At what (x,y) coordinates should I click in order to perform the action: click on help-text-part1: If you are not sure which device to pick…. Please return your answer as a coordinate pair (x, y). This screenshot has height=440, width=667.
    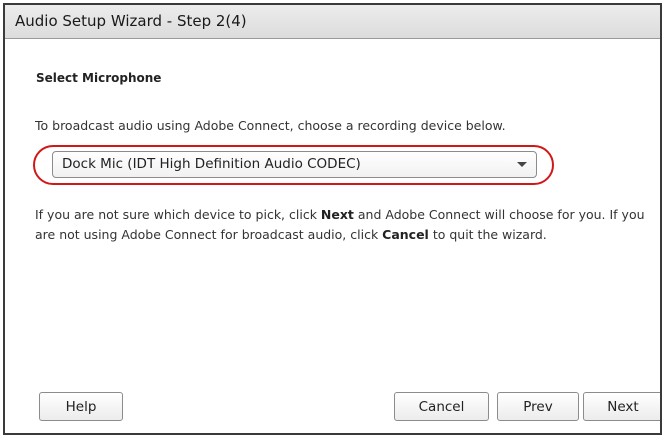
    Looking at the image, I should click on (178, 214).